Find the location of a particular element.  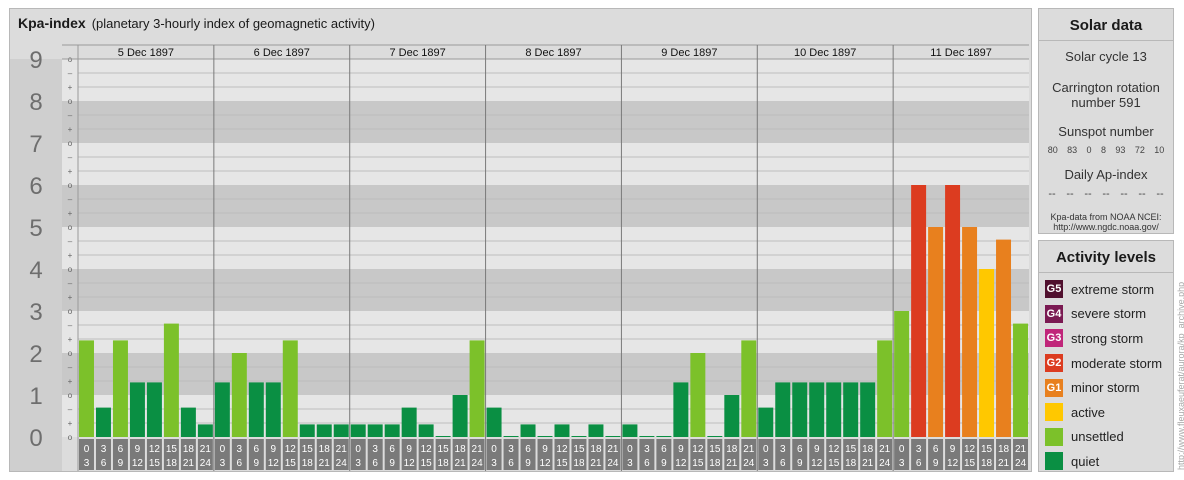

interval-start-label: 12 is located at coordinates (562, 449).